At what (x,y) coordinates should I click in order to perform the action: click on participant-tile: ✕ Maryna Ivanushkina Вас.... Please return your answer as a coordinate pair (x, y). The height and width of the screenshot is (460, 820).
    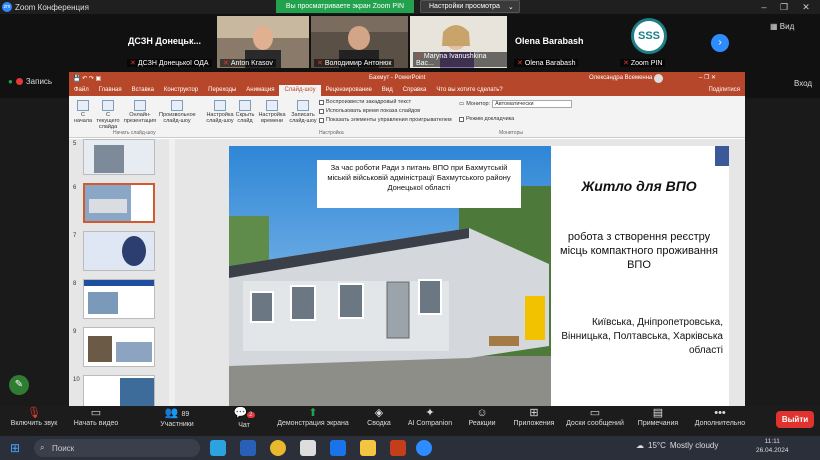
    Looking at the image, I should click on (458, 42).